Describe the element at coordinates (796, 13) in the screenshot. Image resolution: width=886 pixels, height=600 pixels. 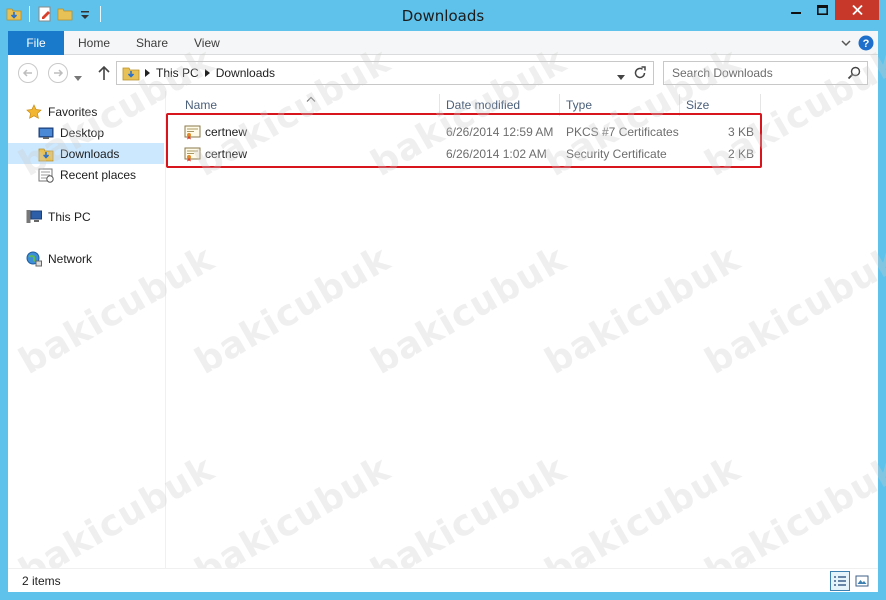
I see `minimize-icon` at that location.